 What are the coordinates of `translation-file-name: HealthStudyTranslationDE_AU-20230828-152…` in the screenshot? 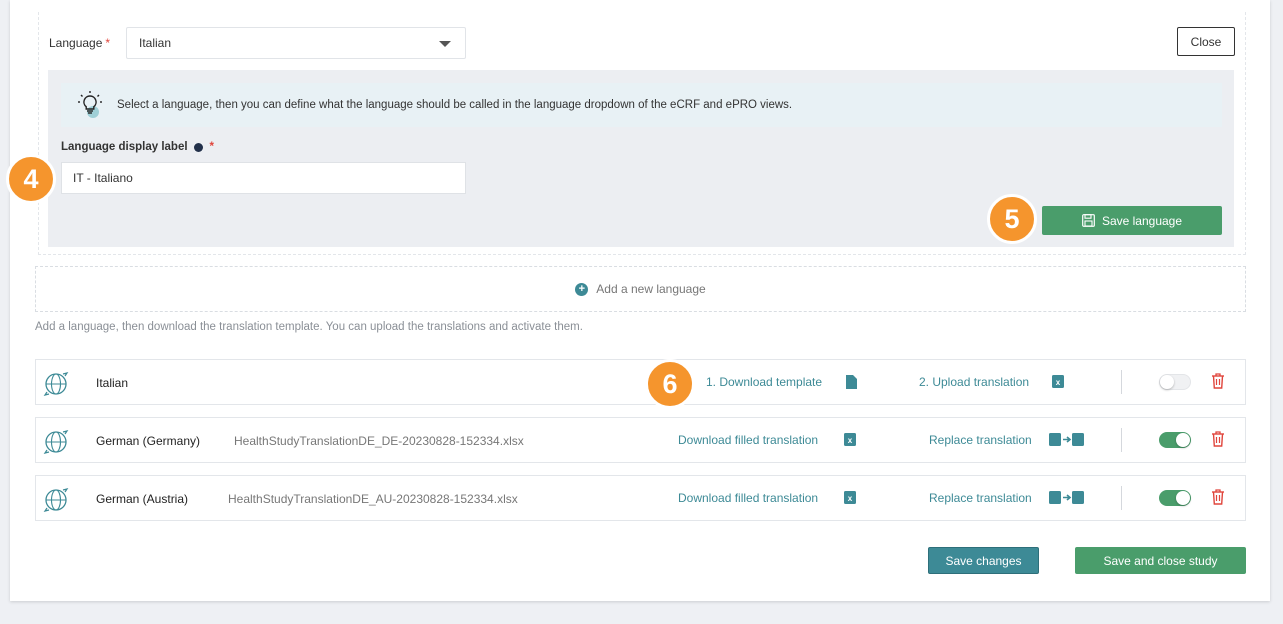 It's located at (373, 499).